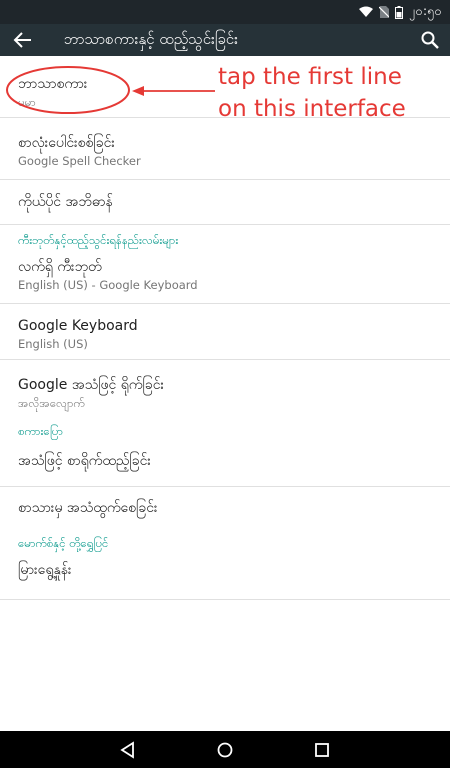 The image size is (450, 768). I want to click on status-bar: ၂၀:၅၀, so click(225, 12).